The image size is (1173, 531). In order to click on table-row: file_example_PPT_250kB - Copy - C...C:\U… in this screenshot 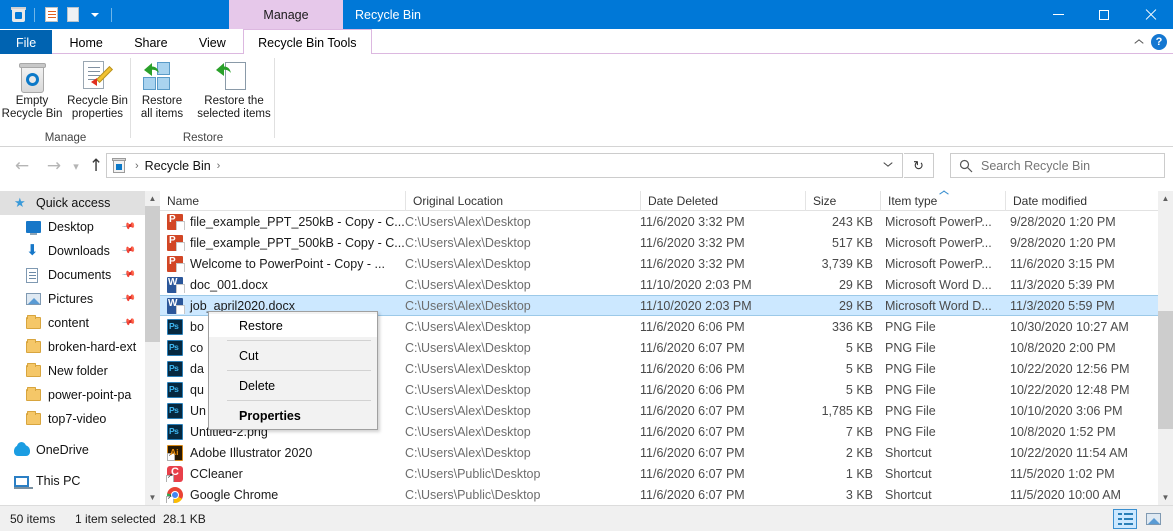, I will do `click(660, 221)`.